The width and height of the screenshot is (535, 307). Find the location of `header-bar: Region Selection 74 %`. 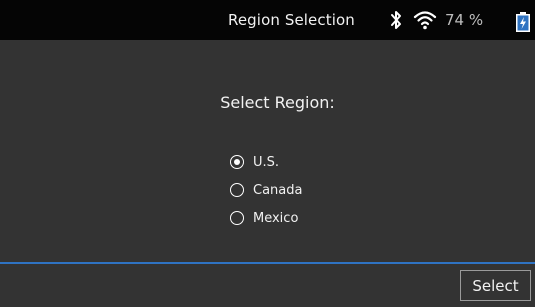

header-bar: Region Selection 74 % is located at coordinates (267, 20).